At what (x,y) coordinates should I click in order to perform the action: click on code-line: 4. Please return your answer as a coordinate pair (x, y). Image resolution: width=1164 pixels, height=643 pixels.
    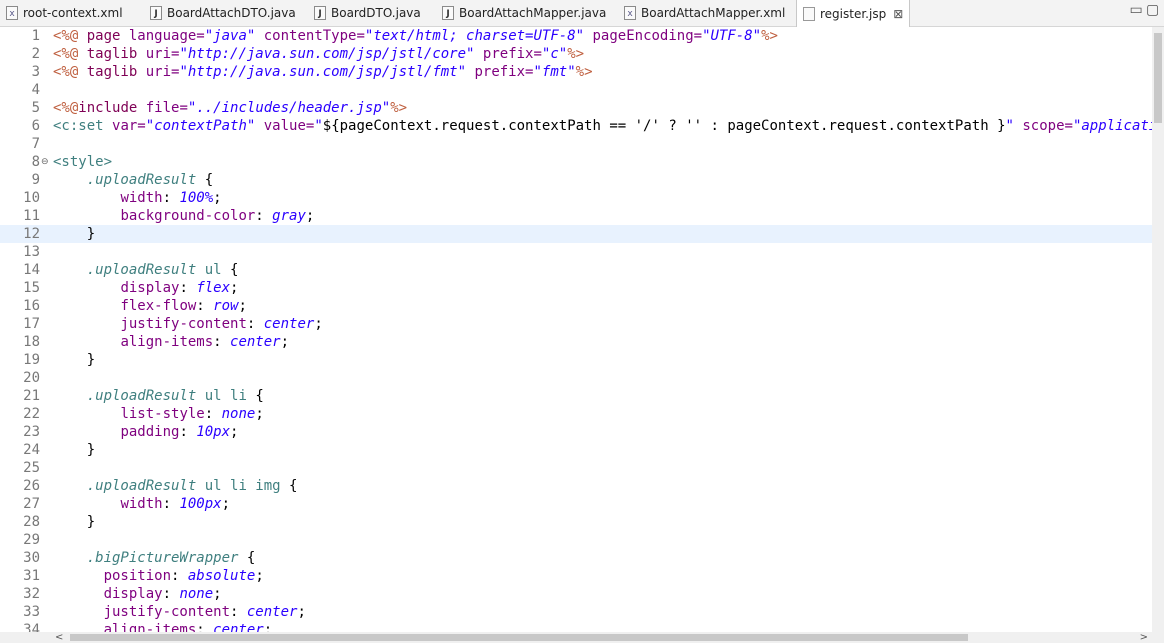
    Looking at the image, I should click on (576, 90).